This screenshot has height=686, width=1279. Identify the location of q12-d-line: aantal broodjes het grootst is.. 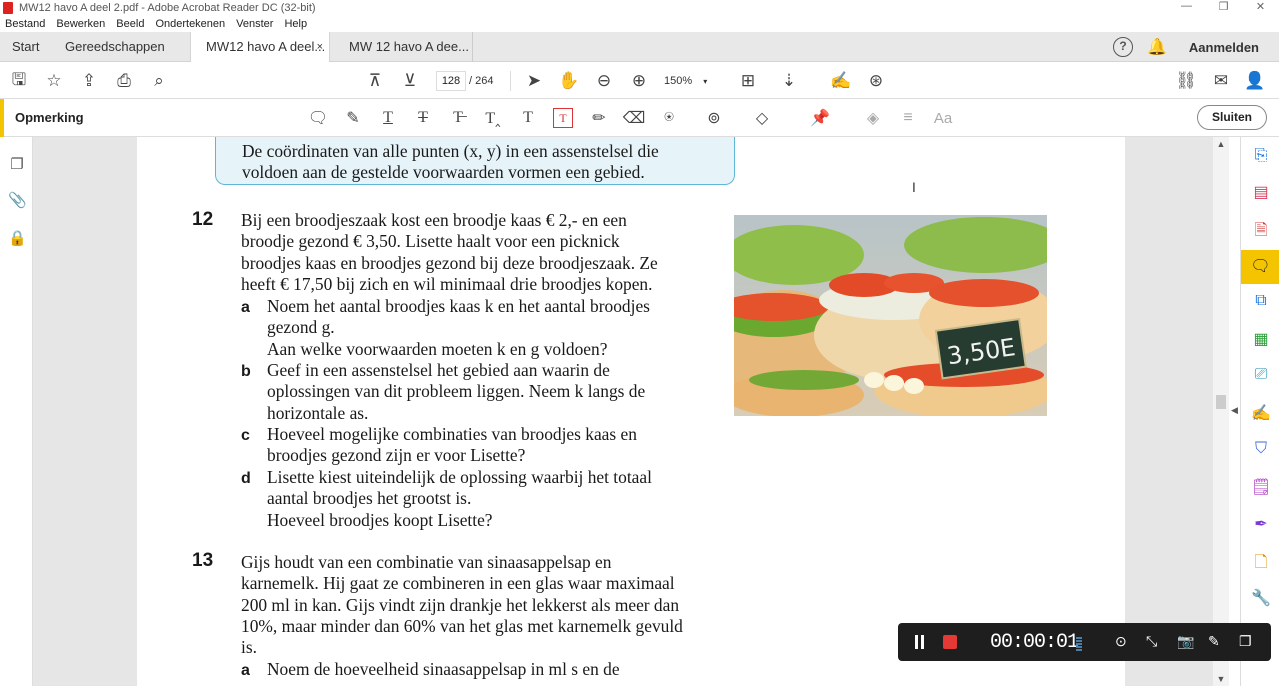
(369, 498).